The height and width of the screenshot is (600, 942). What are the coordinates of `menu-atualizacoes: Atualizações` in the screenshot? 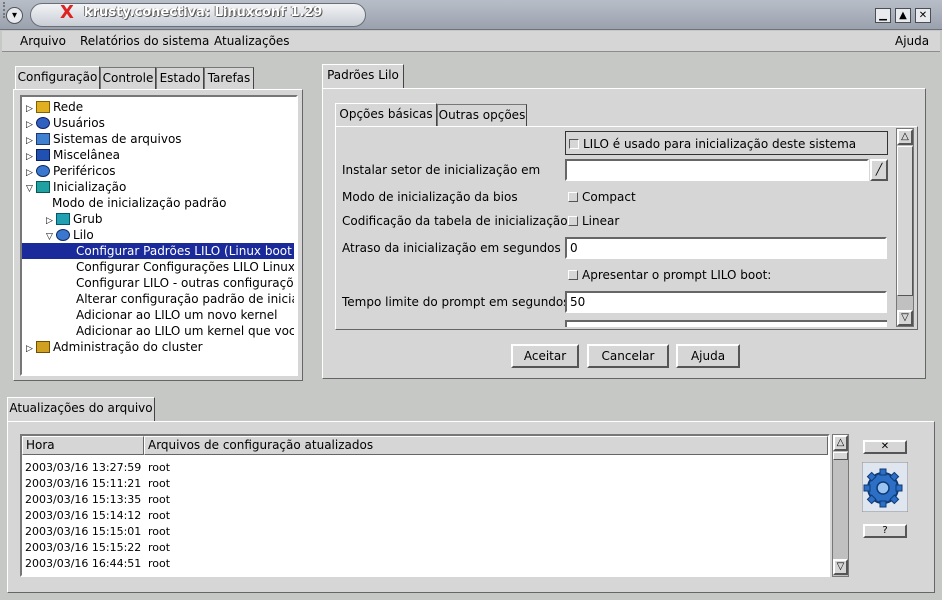 It's located at (252, 41).